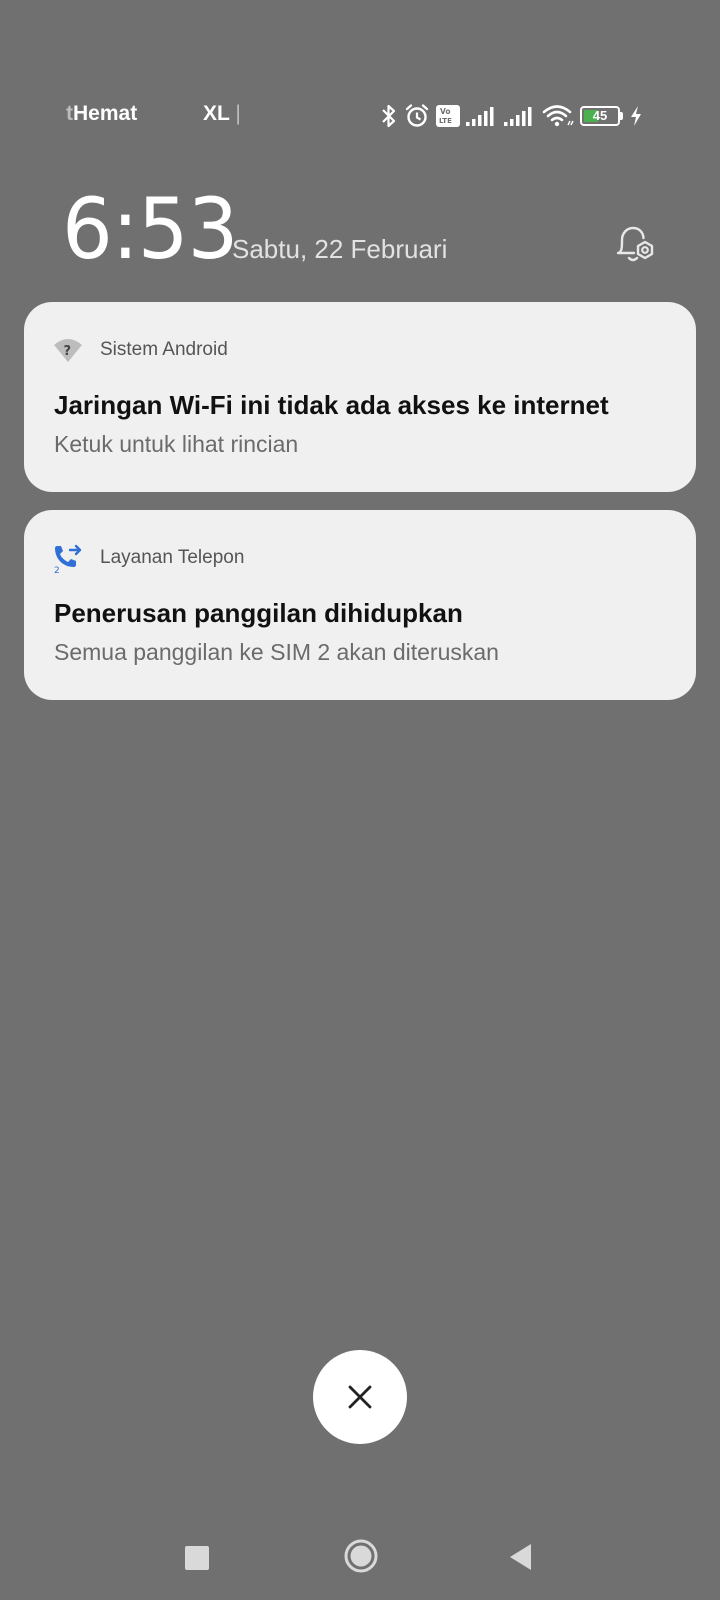 The width and height of the screenshot is (720, 1600). What do you see at coordinates (216, 113) in the screenshot?
I see `carrier-2-name: XL` at bounding box center [216, 113].